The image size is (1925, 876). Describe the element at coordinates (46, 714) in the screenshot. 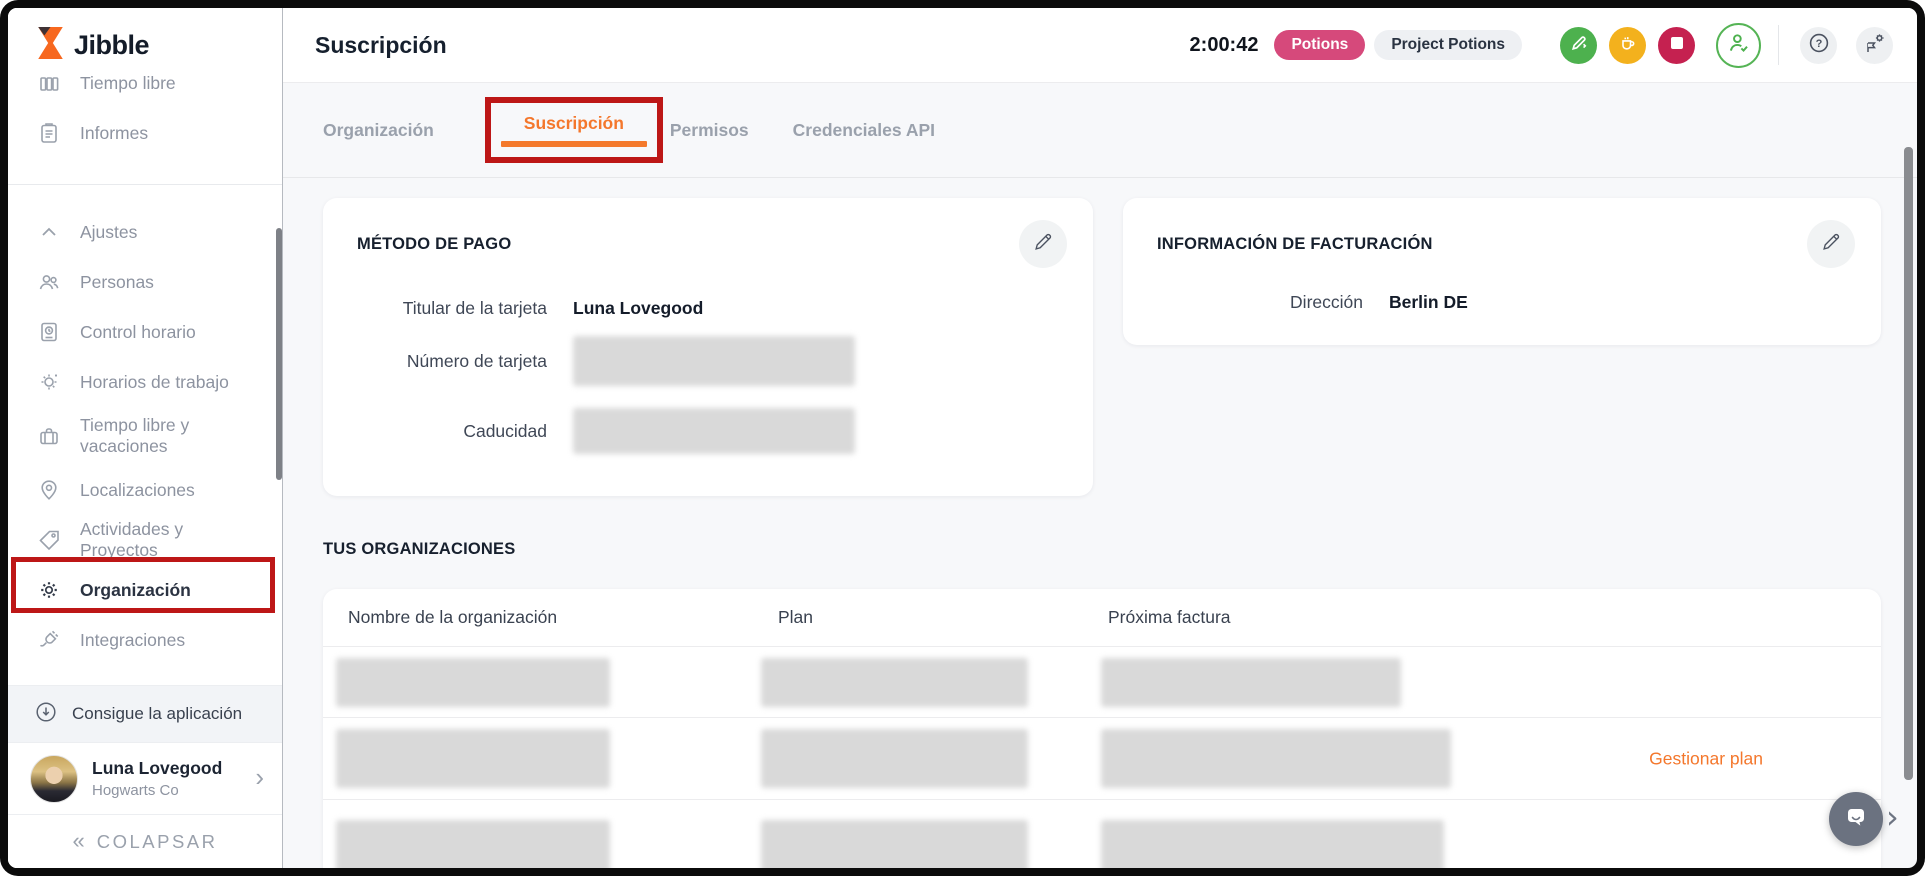

I see `download-icon` at that location.